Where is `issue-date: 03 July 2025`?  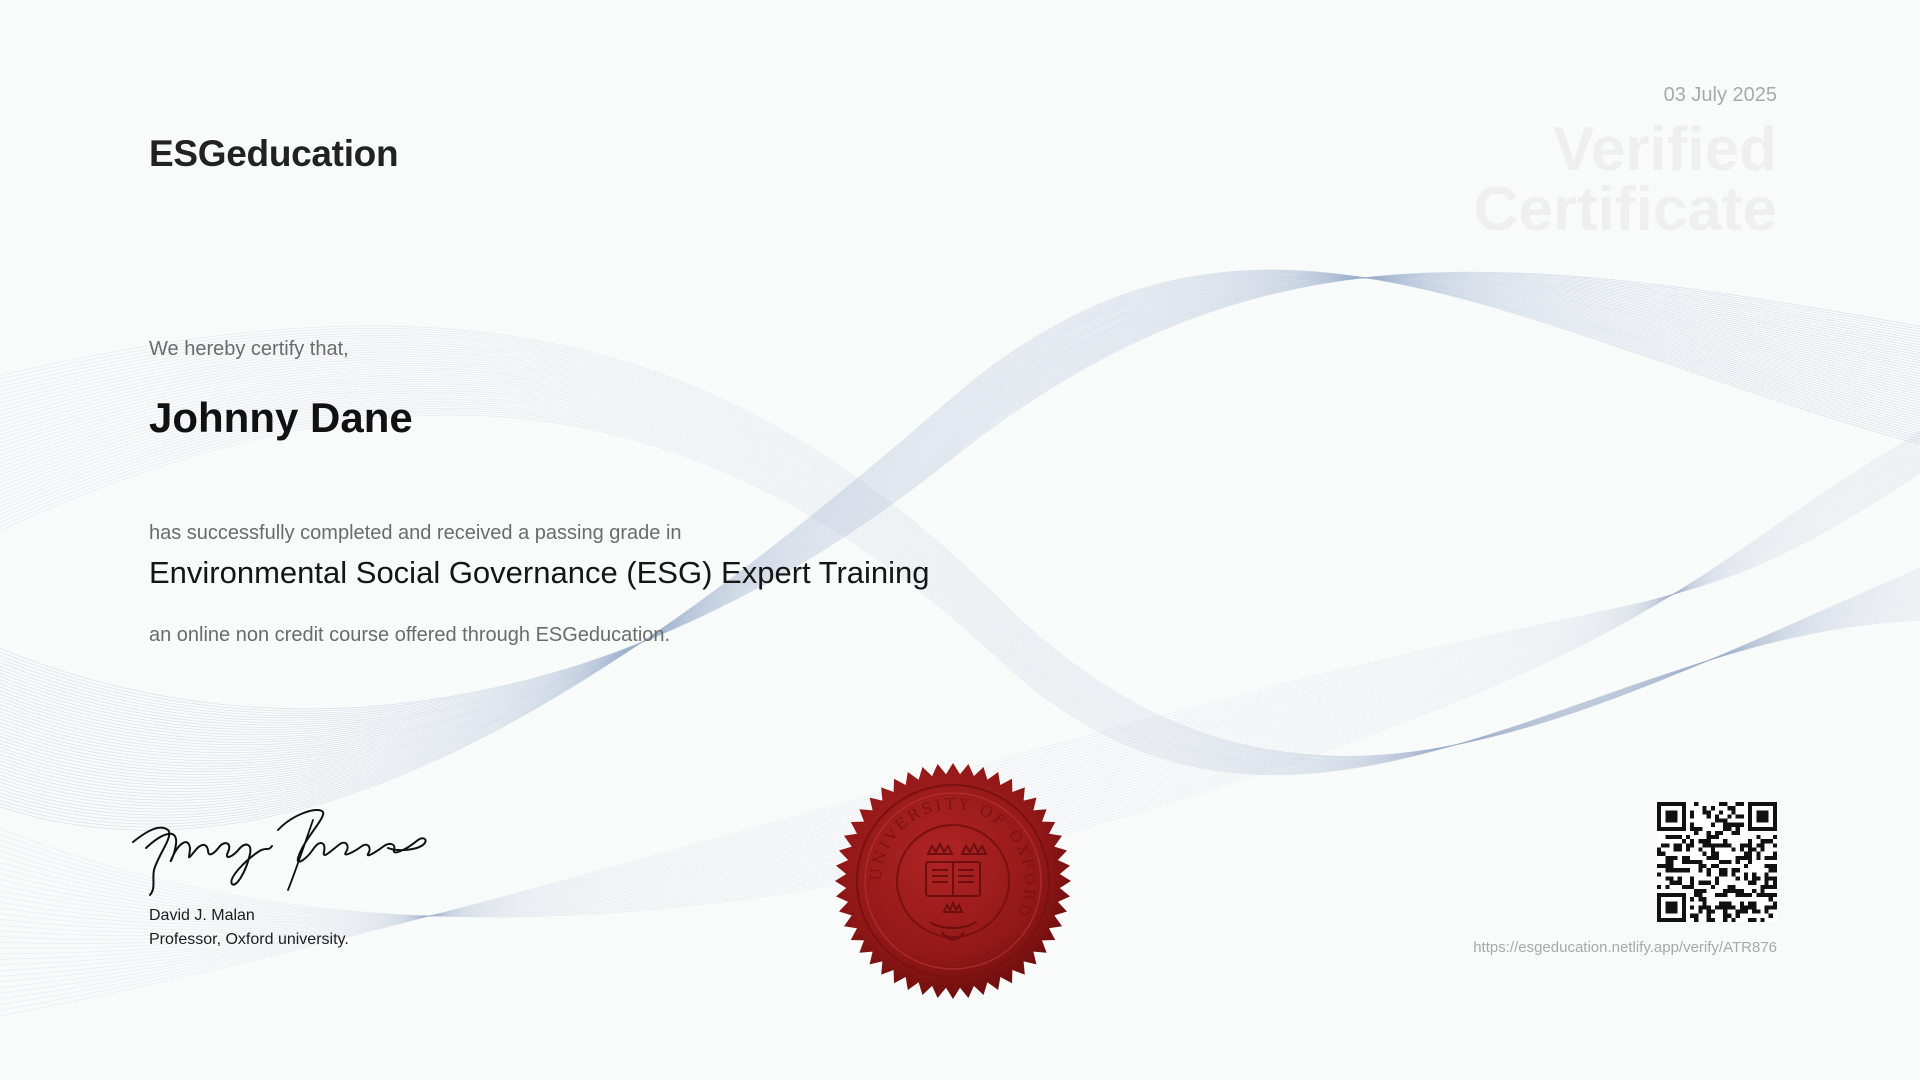
issue-date: 03 July 2025 is located at coordinates (1720, 95).